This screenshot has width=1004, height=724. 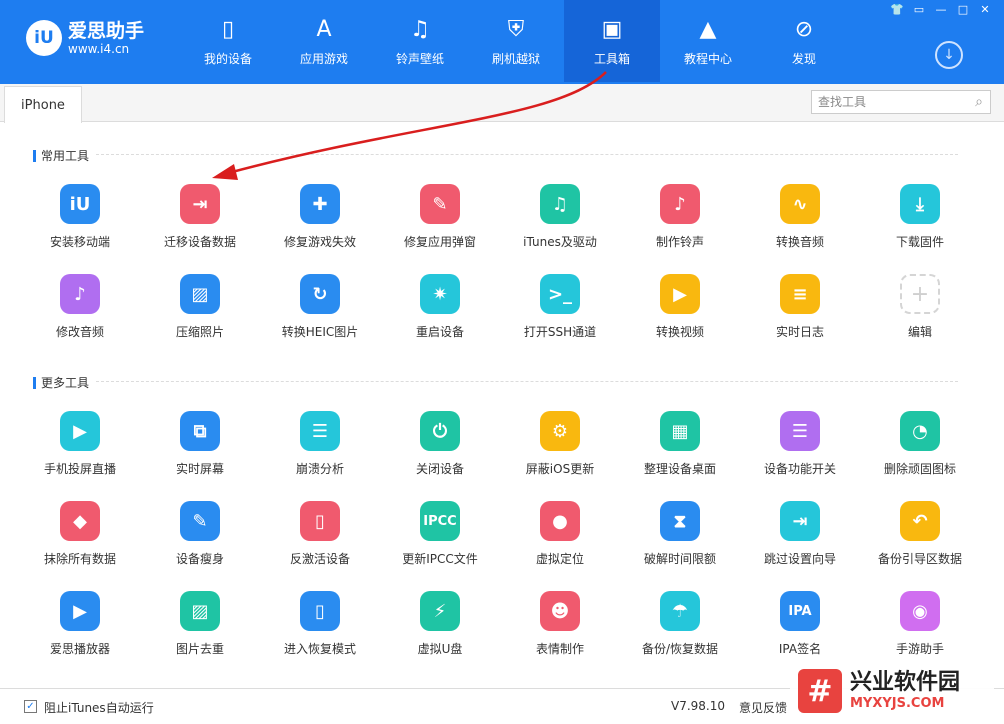 I want to click on tool-item: ● 虚拟定位, so click(x=560, y=544).